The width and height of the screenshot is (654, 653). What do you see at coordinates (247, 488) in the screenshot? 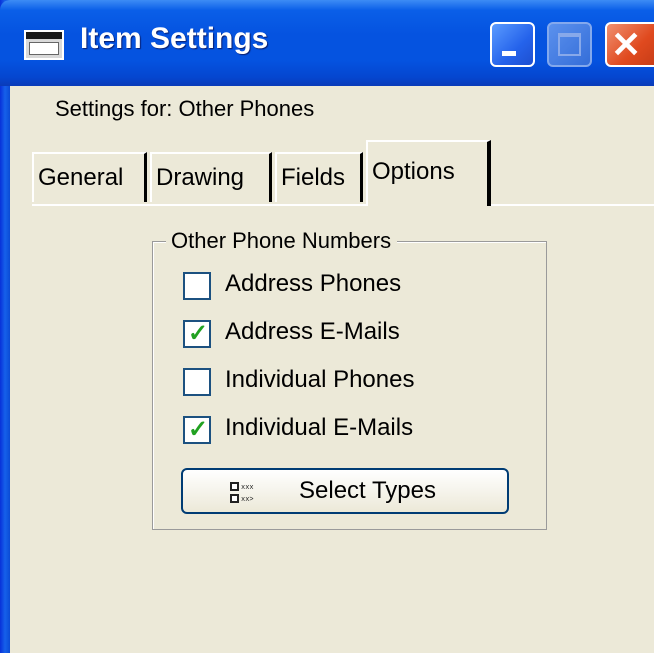
I see `svg-text: xxx` at bounding box center [247, 488].